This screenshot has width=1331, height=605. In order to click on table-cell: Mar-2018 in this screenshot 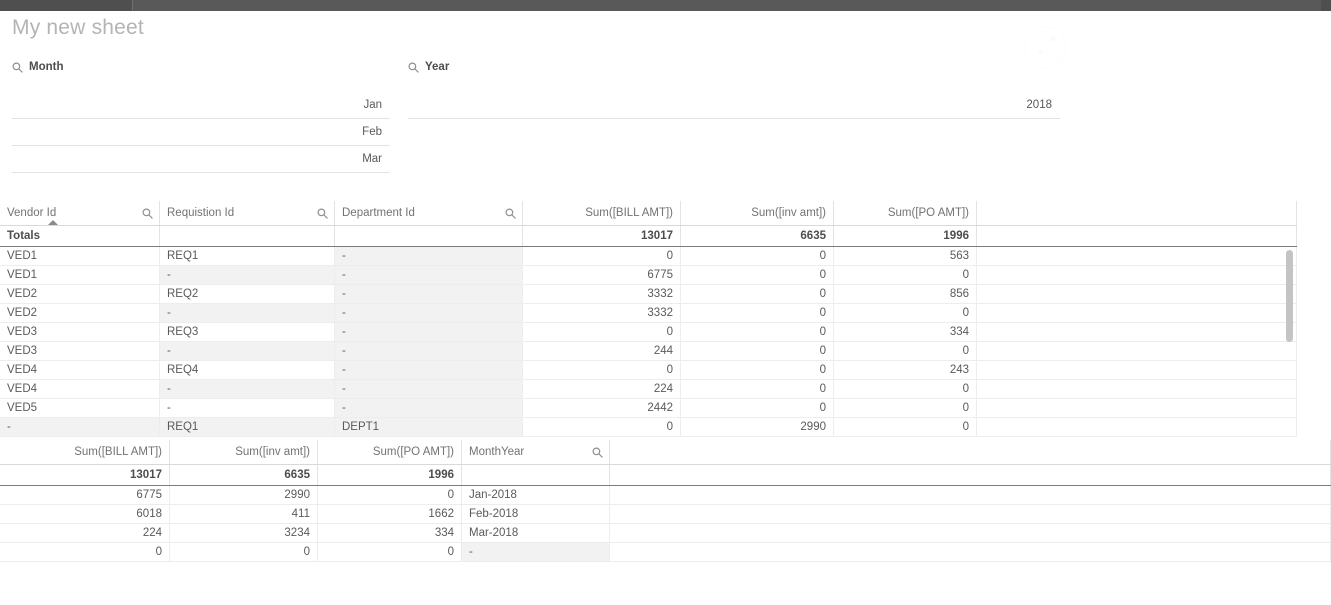, I will do `click(536, 533)`.